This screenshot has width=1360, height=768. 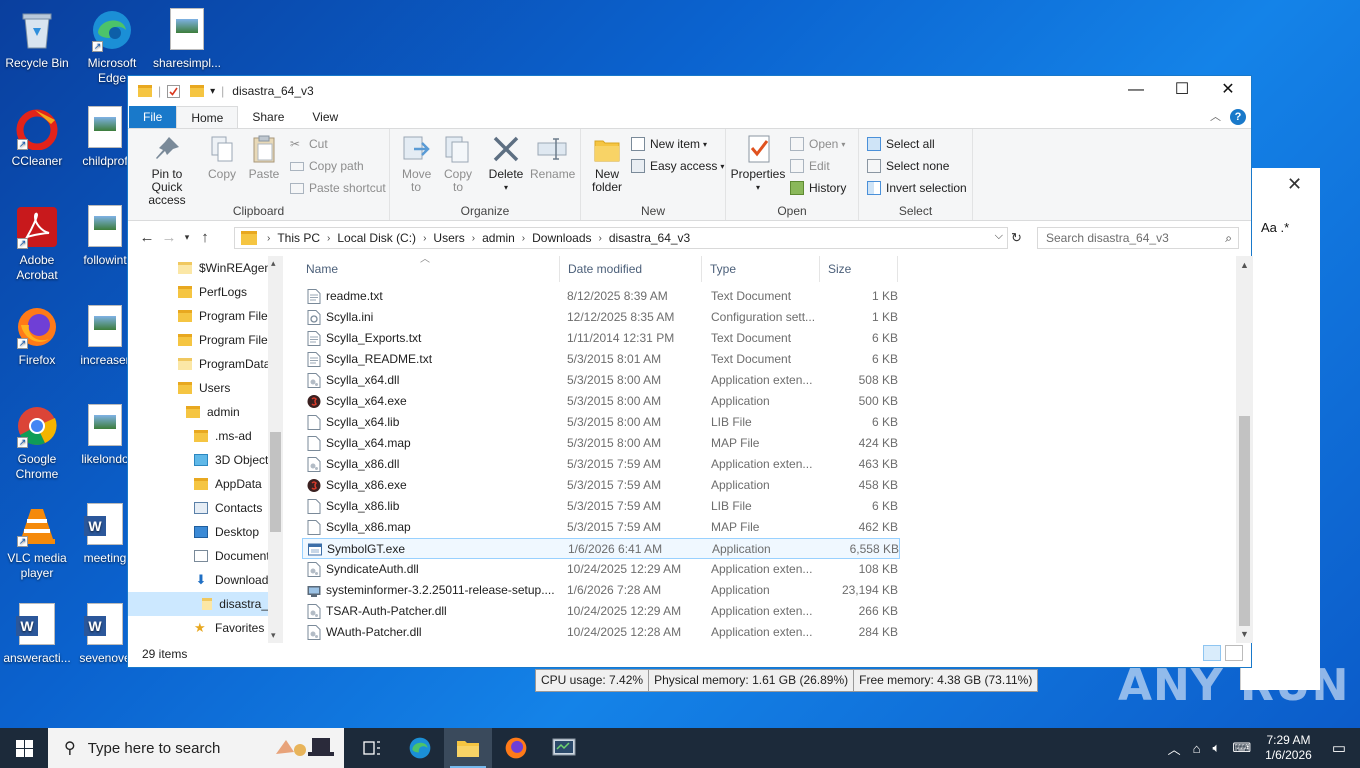 I want to click on column-header-size: Size, so click(x=859, y=269).